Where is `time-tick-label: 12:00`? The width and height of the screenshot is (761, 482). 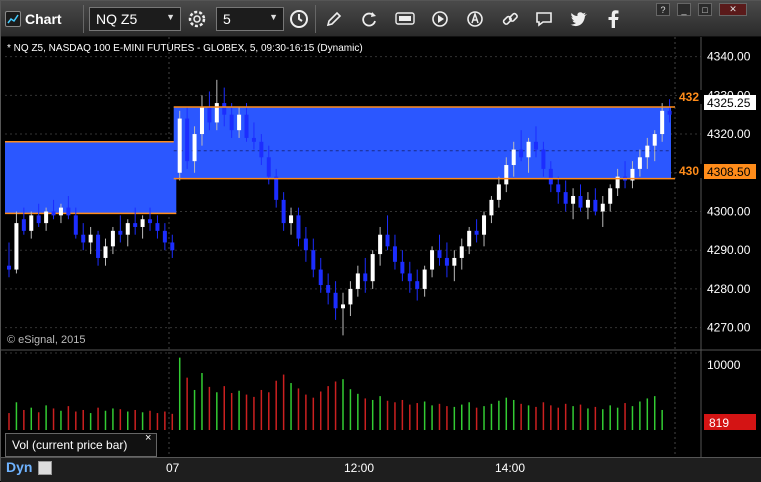
time-tick-label: 12:00 is located at coordinates (359, 468).